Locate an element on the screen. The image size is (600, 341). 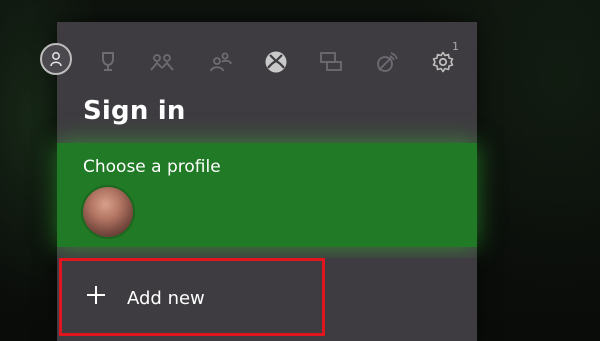
page-title: Sign in is located at coordinates (134, 111).